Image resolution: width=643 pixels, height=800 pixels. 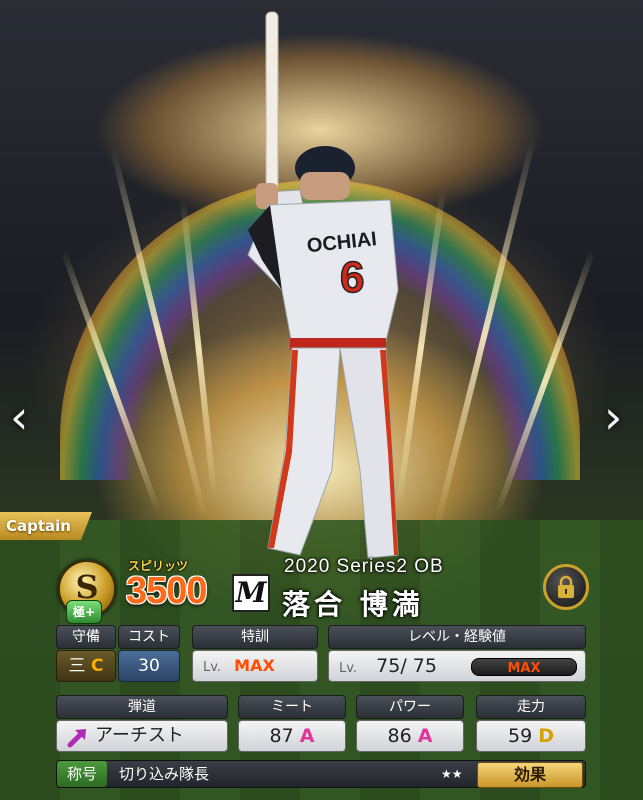 I want to click on power-value-box: 86 A, so click(x=410, y=736).